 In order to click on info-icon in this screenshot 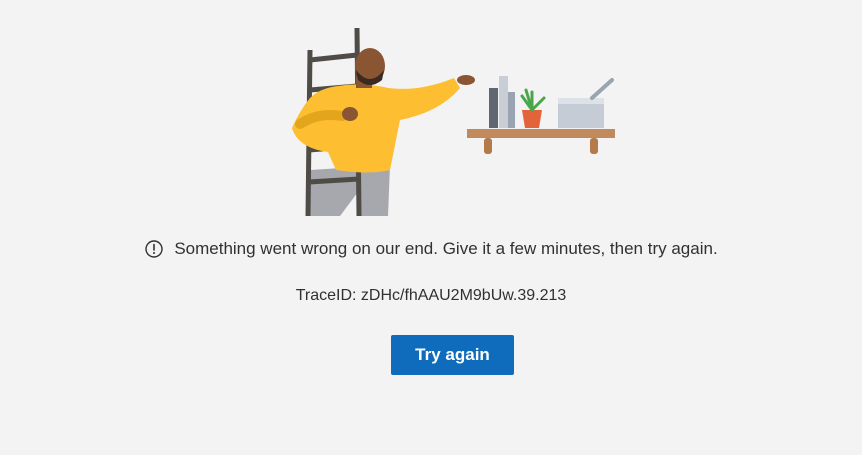, I will do `click(154, 249)`.